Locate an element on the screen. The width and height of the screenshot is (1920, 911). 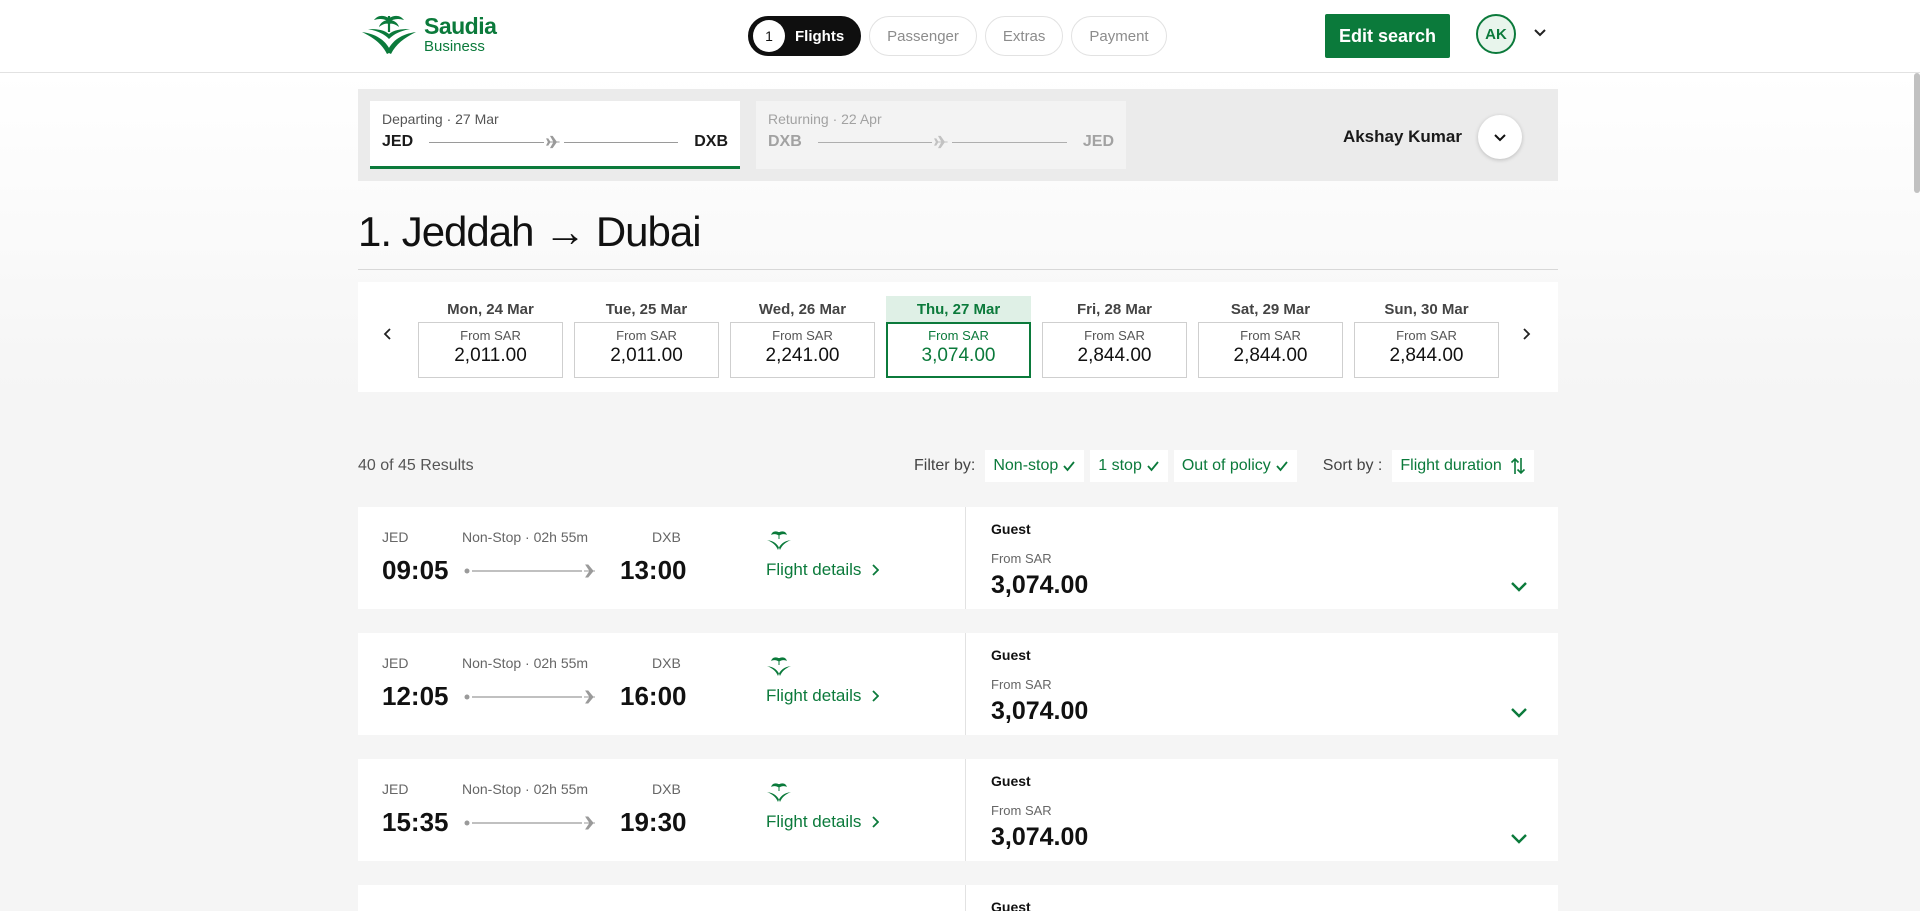
avatar: AK is located at coordinates (1496, 34).